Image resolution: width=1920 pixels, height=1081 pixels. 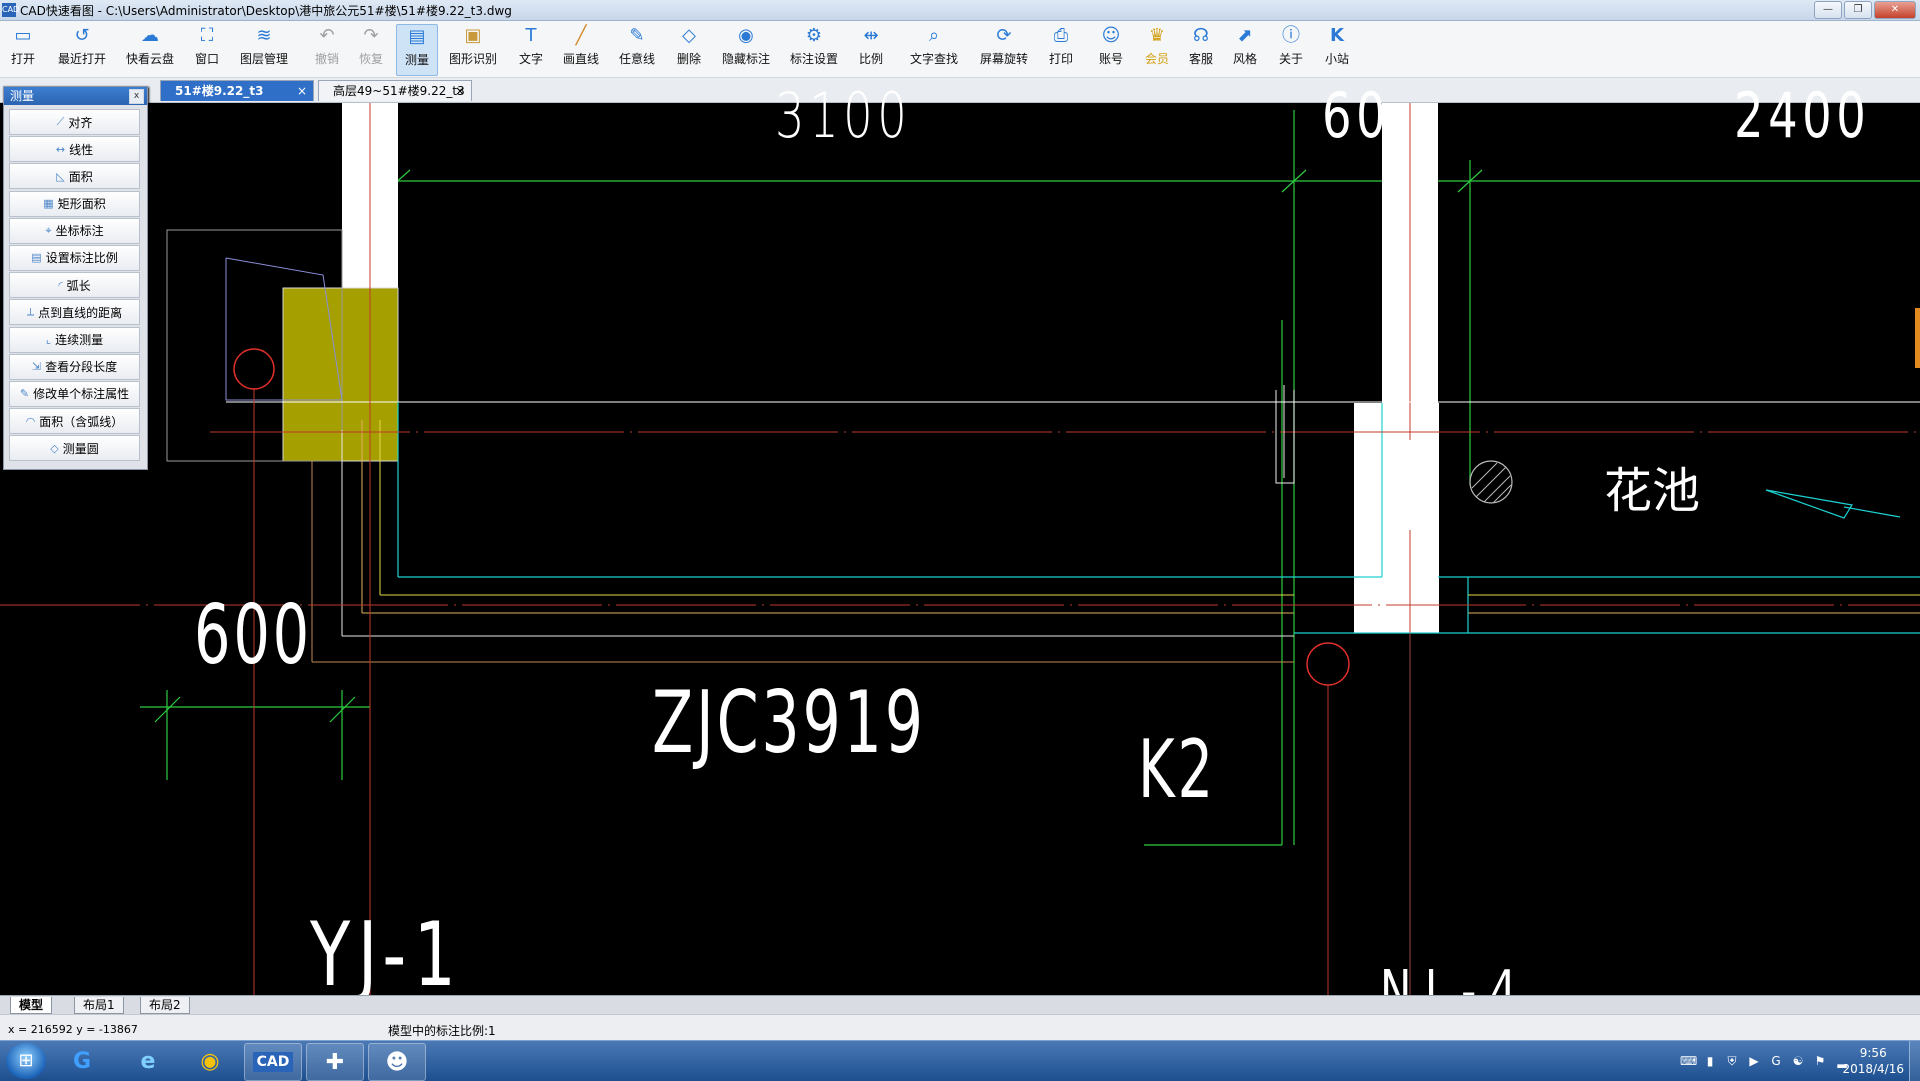 I want to click on panel-close-icon: x, so click(x=136, y=96).